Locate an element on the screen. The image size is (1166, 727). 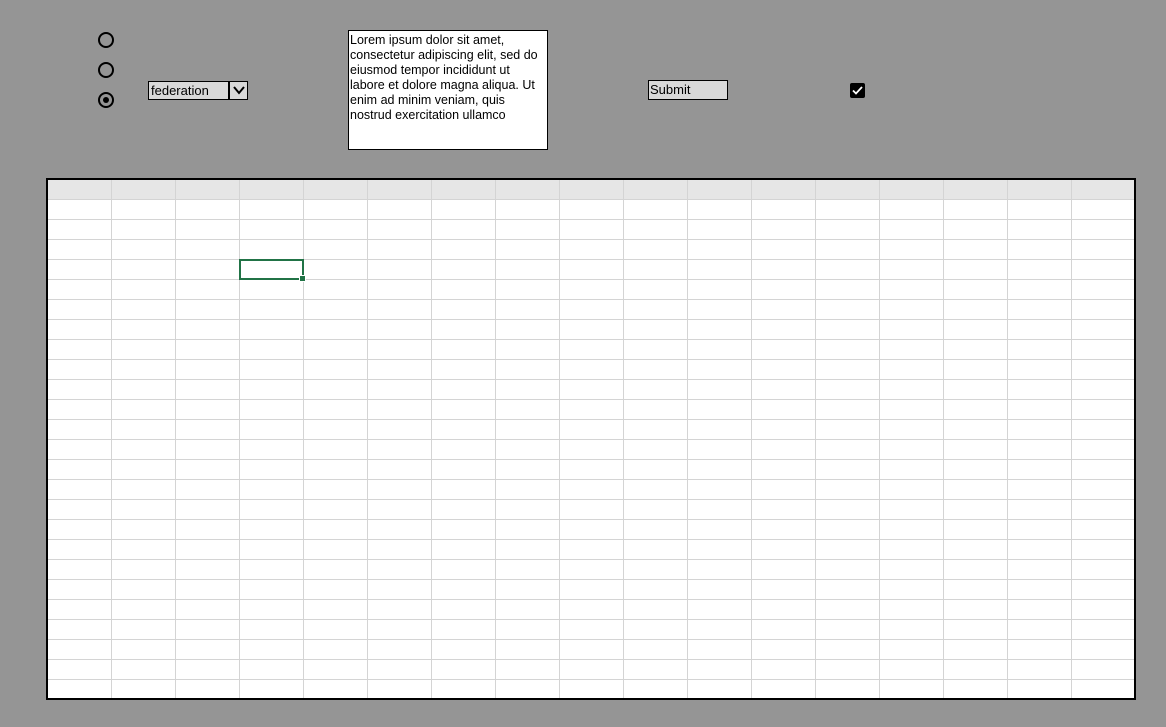
submit-button: Submit is located at coordinates (688, 90).